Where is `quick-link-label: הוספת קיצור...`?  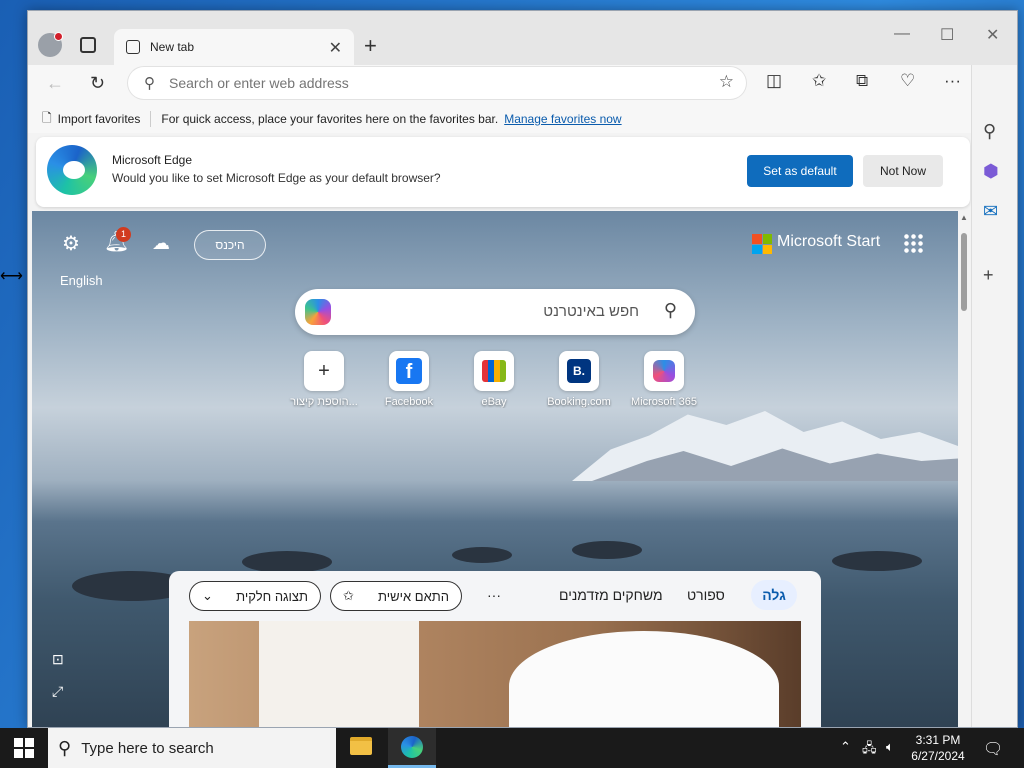
quick-link-label: הוספת קיצור... is located at coordinates (324, 402).